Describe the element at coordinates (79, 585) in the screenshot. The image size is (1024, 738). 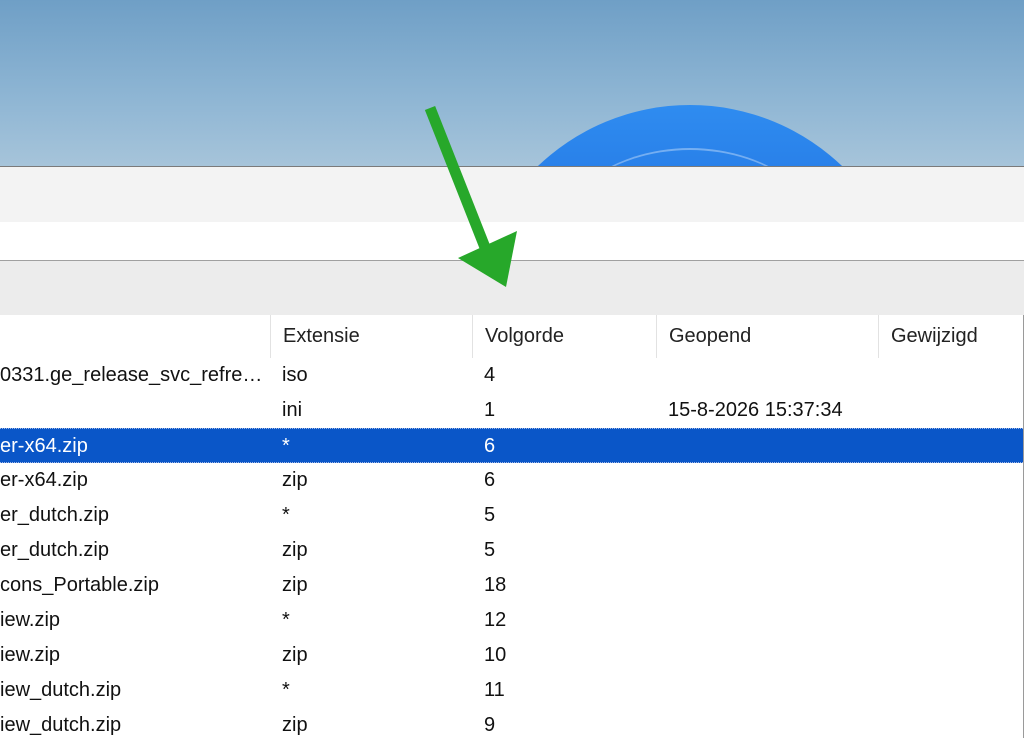
I see `cell-name: cons_Portable.zip` at that location.